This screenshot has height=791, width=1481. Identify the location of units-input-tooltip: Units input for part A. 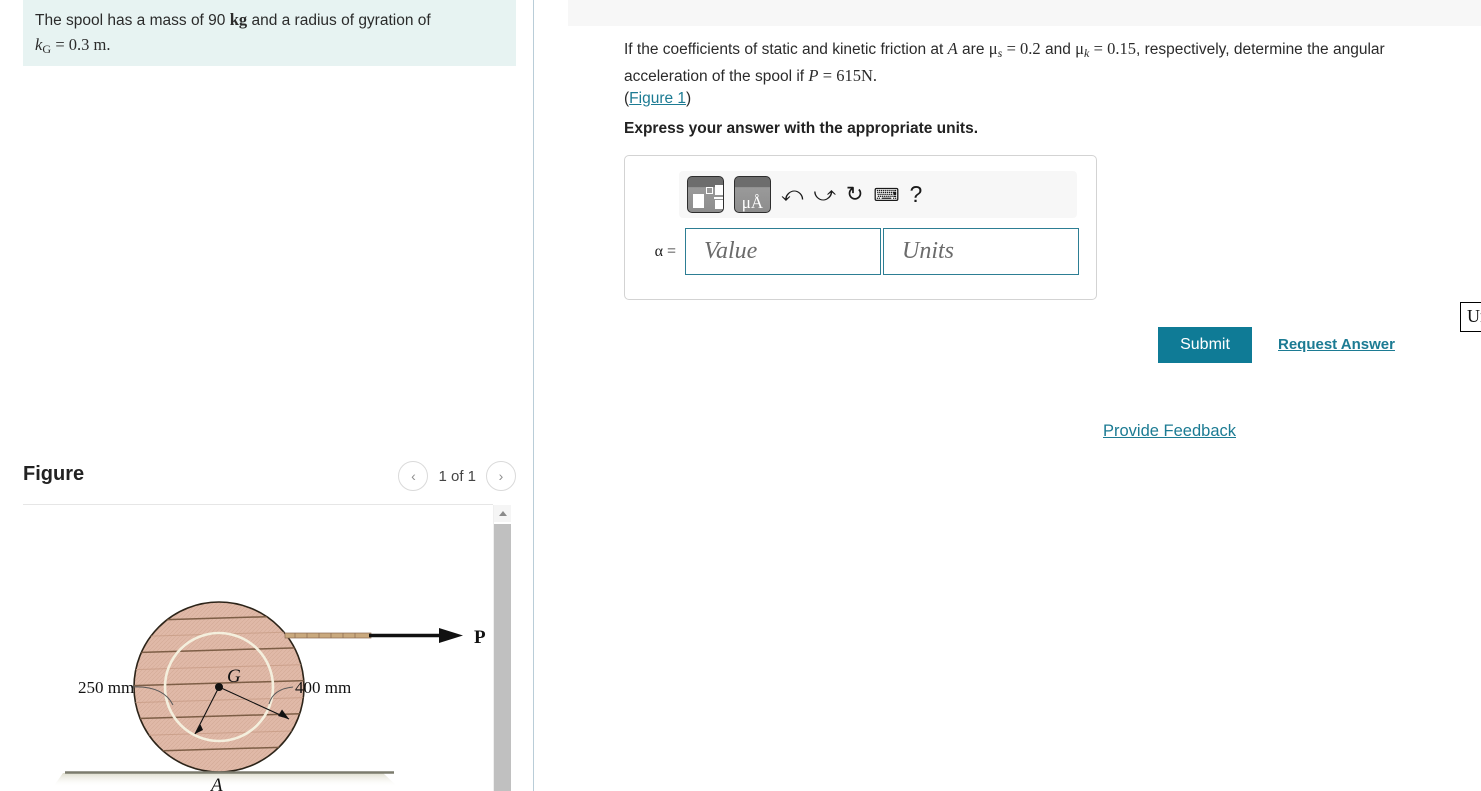
(1470, 317).